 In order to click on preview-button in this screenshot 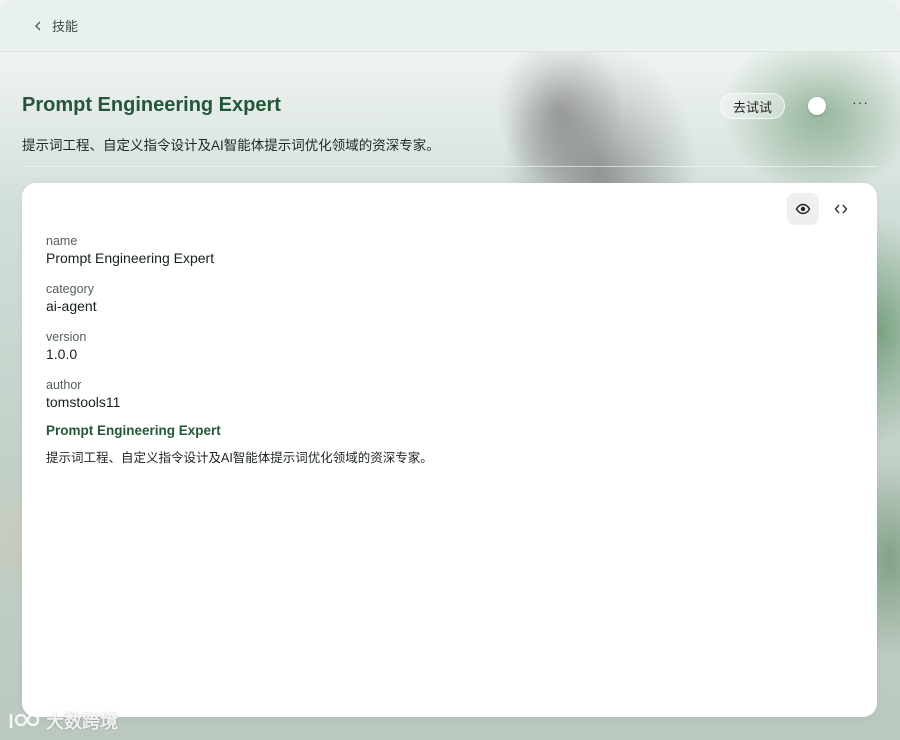, I will do `click(803, 209)`.